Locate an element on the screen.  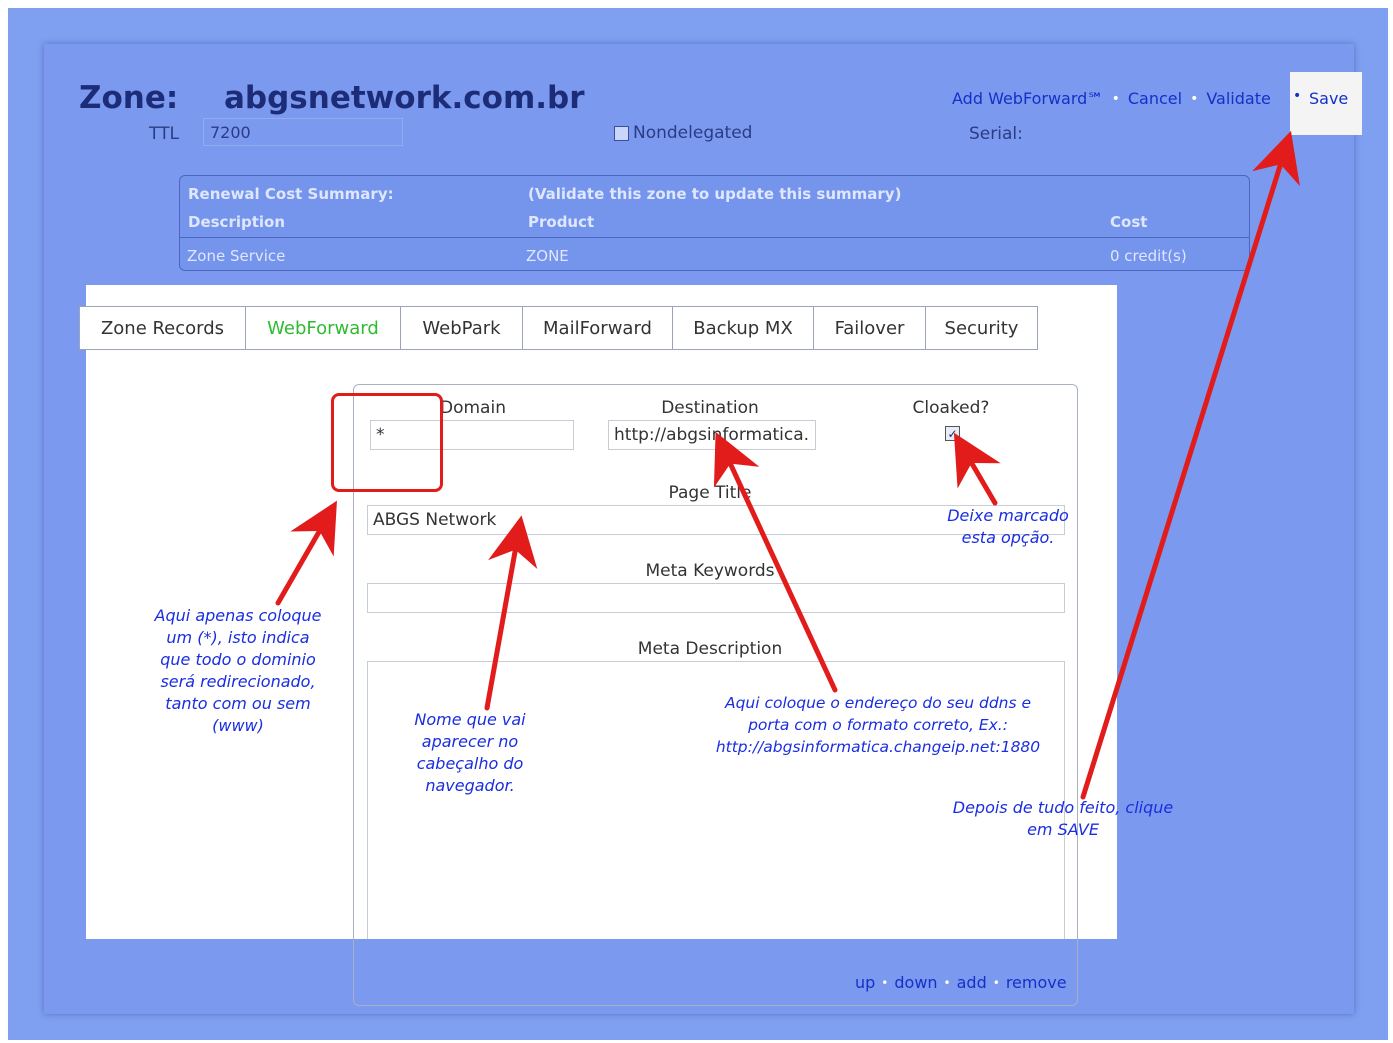
note-line: será redirecionado, is located at coordinates (238, 681).